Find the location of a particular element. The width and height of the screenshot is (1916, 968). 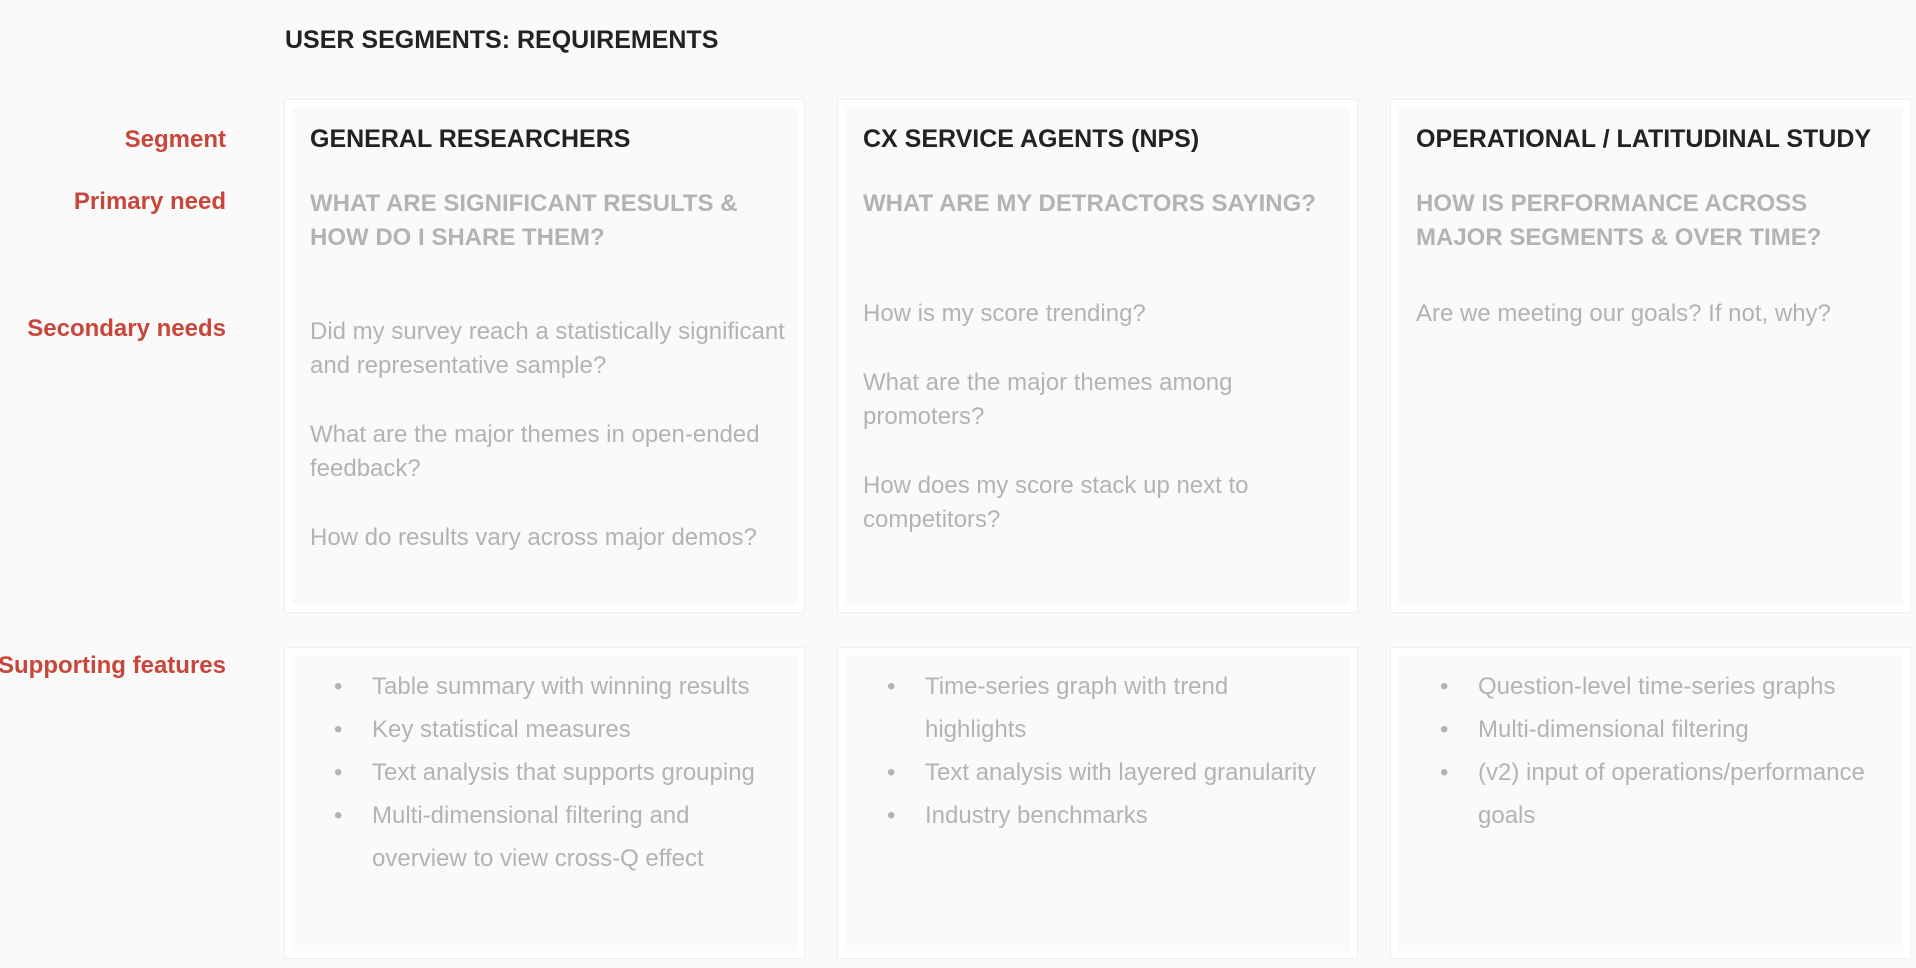

segment-name: GENERAL RESEARCHERS is located at coordinates (470, 139).